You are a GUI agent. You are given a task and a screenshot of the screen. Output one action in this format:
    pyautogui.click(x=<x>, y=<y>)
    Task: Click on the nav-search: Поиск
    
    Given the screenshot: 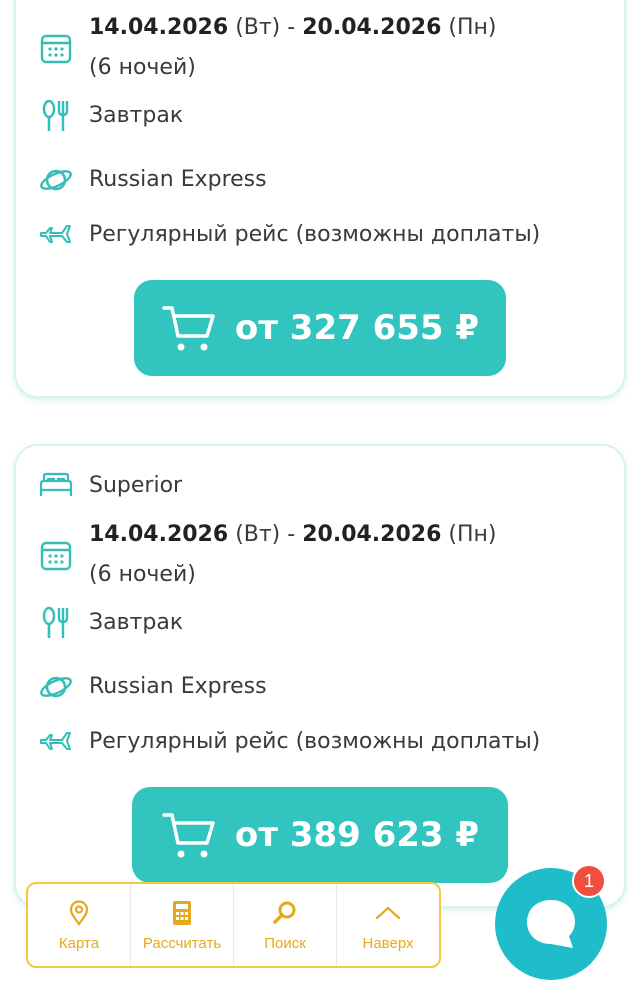 What is the action you would take?
    pyautogui.click(x=285, y=925)
    